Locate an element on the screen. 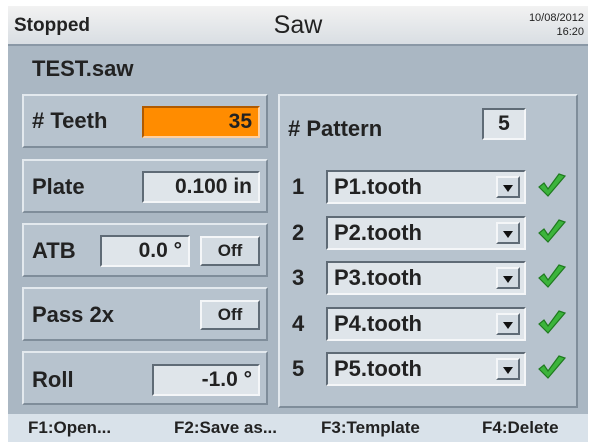 This screenshot has height=444, width=595. page-title: Saw is located at coordinates (298, 25).